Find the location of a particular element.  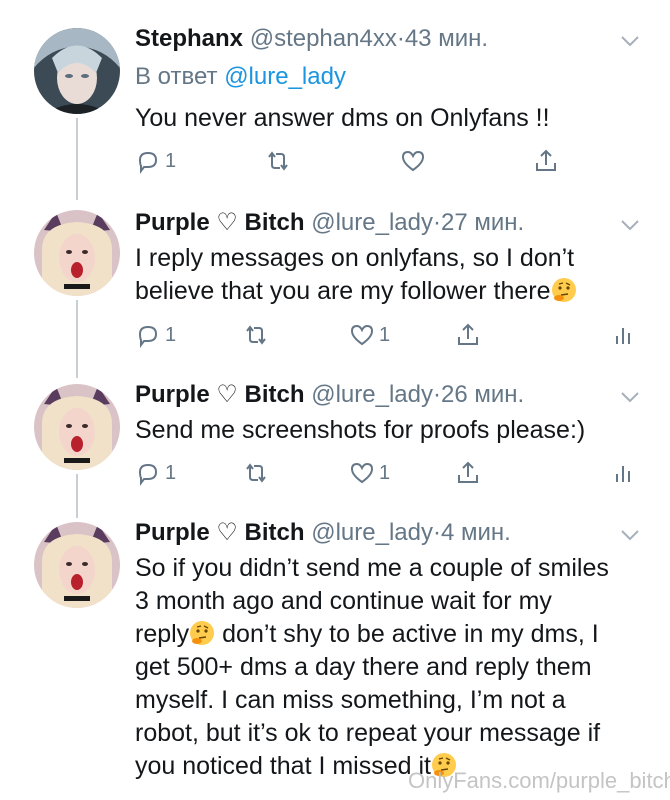

reply-mention-link: @lure_lady is located at coordinates (285, 76).